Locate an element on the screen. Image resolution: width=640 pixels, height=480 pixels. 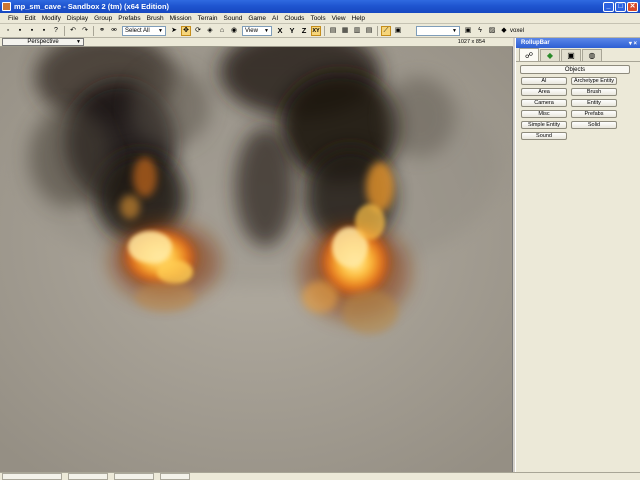
brush-button: Brush is located at coordinates (594, 92).